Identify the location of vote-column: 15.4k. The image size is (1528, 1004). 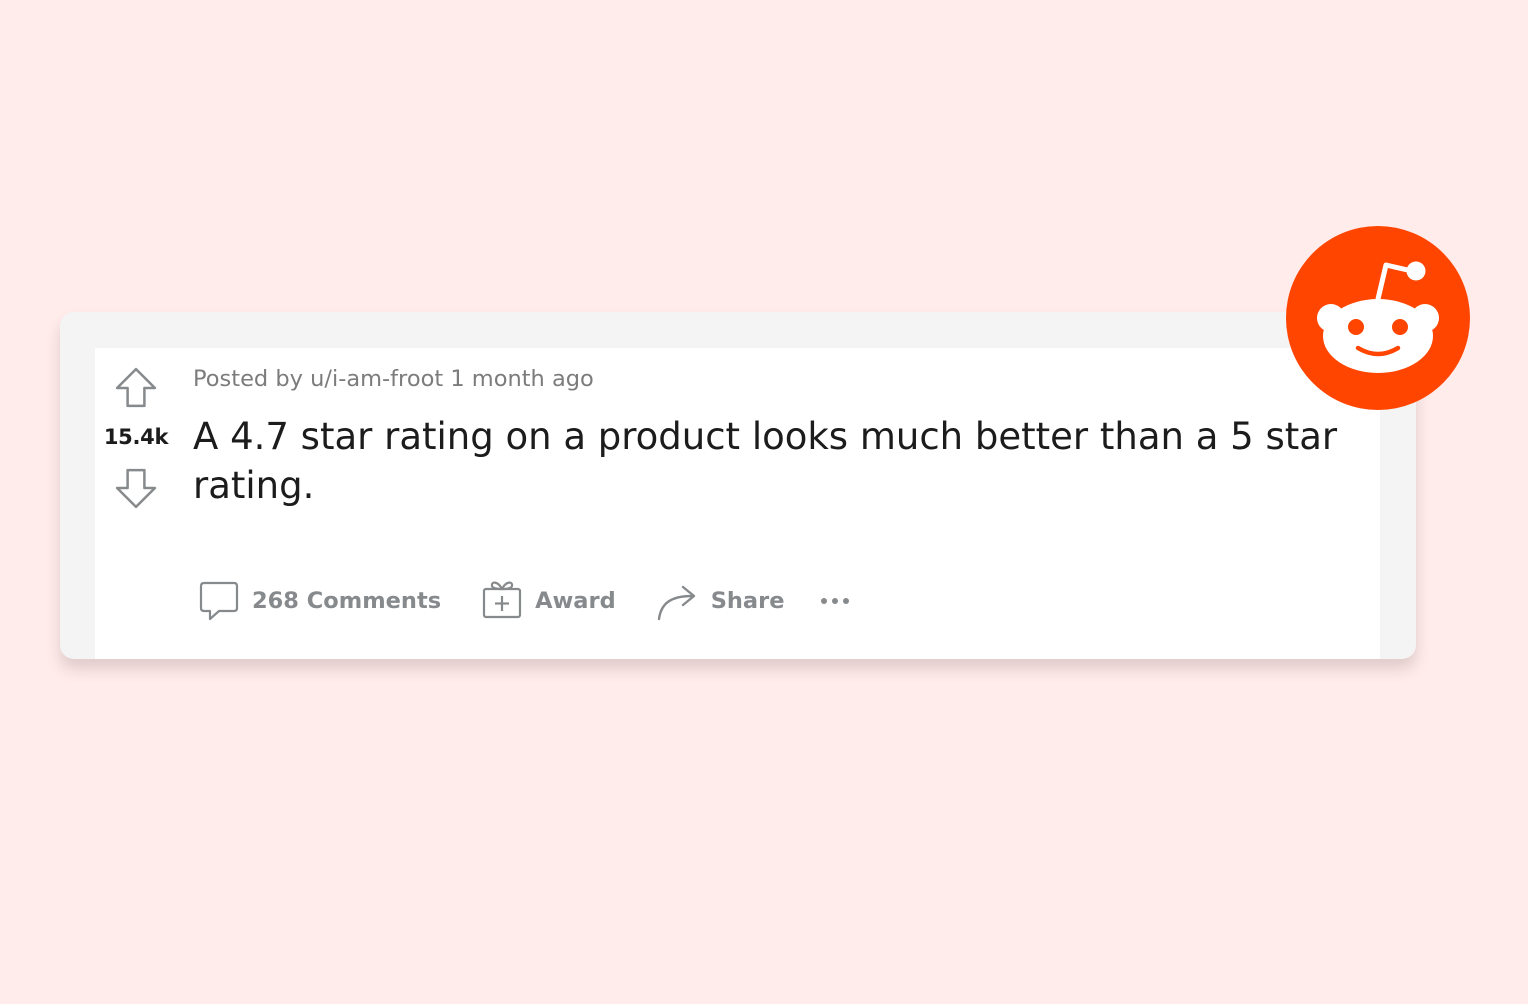
(136, 503).